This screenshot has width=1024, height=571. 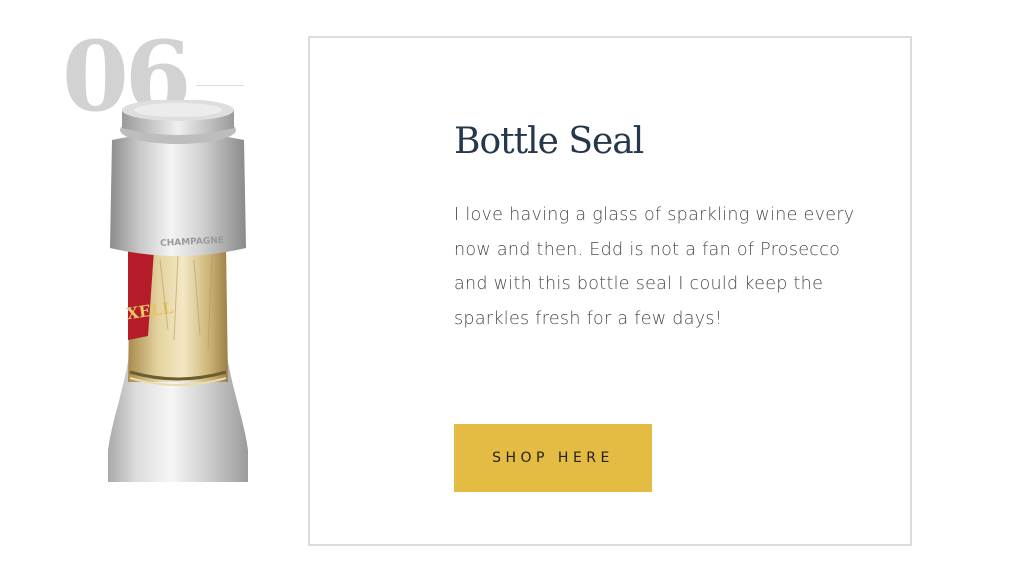 What do you see at coordinates (549, 141) in the screenshot?
I see `product-title: Bottle Seal` at bounding box center [549, 141].